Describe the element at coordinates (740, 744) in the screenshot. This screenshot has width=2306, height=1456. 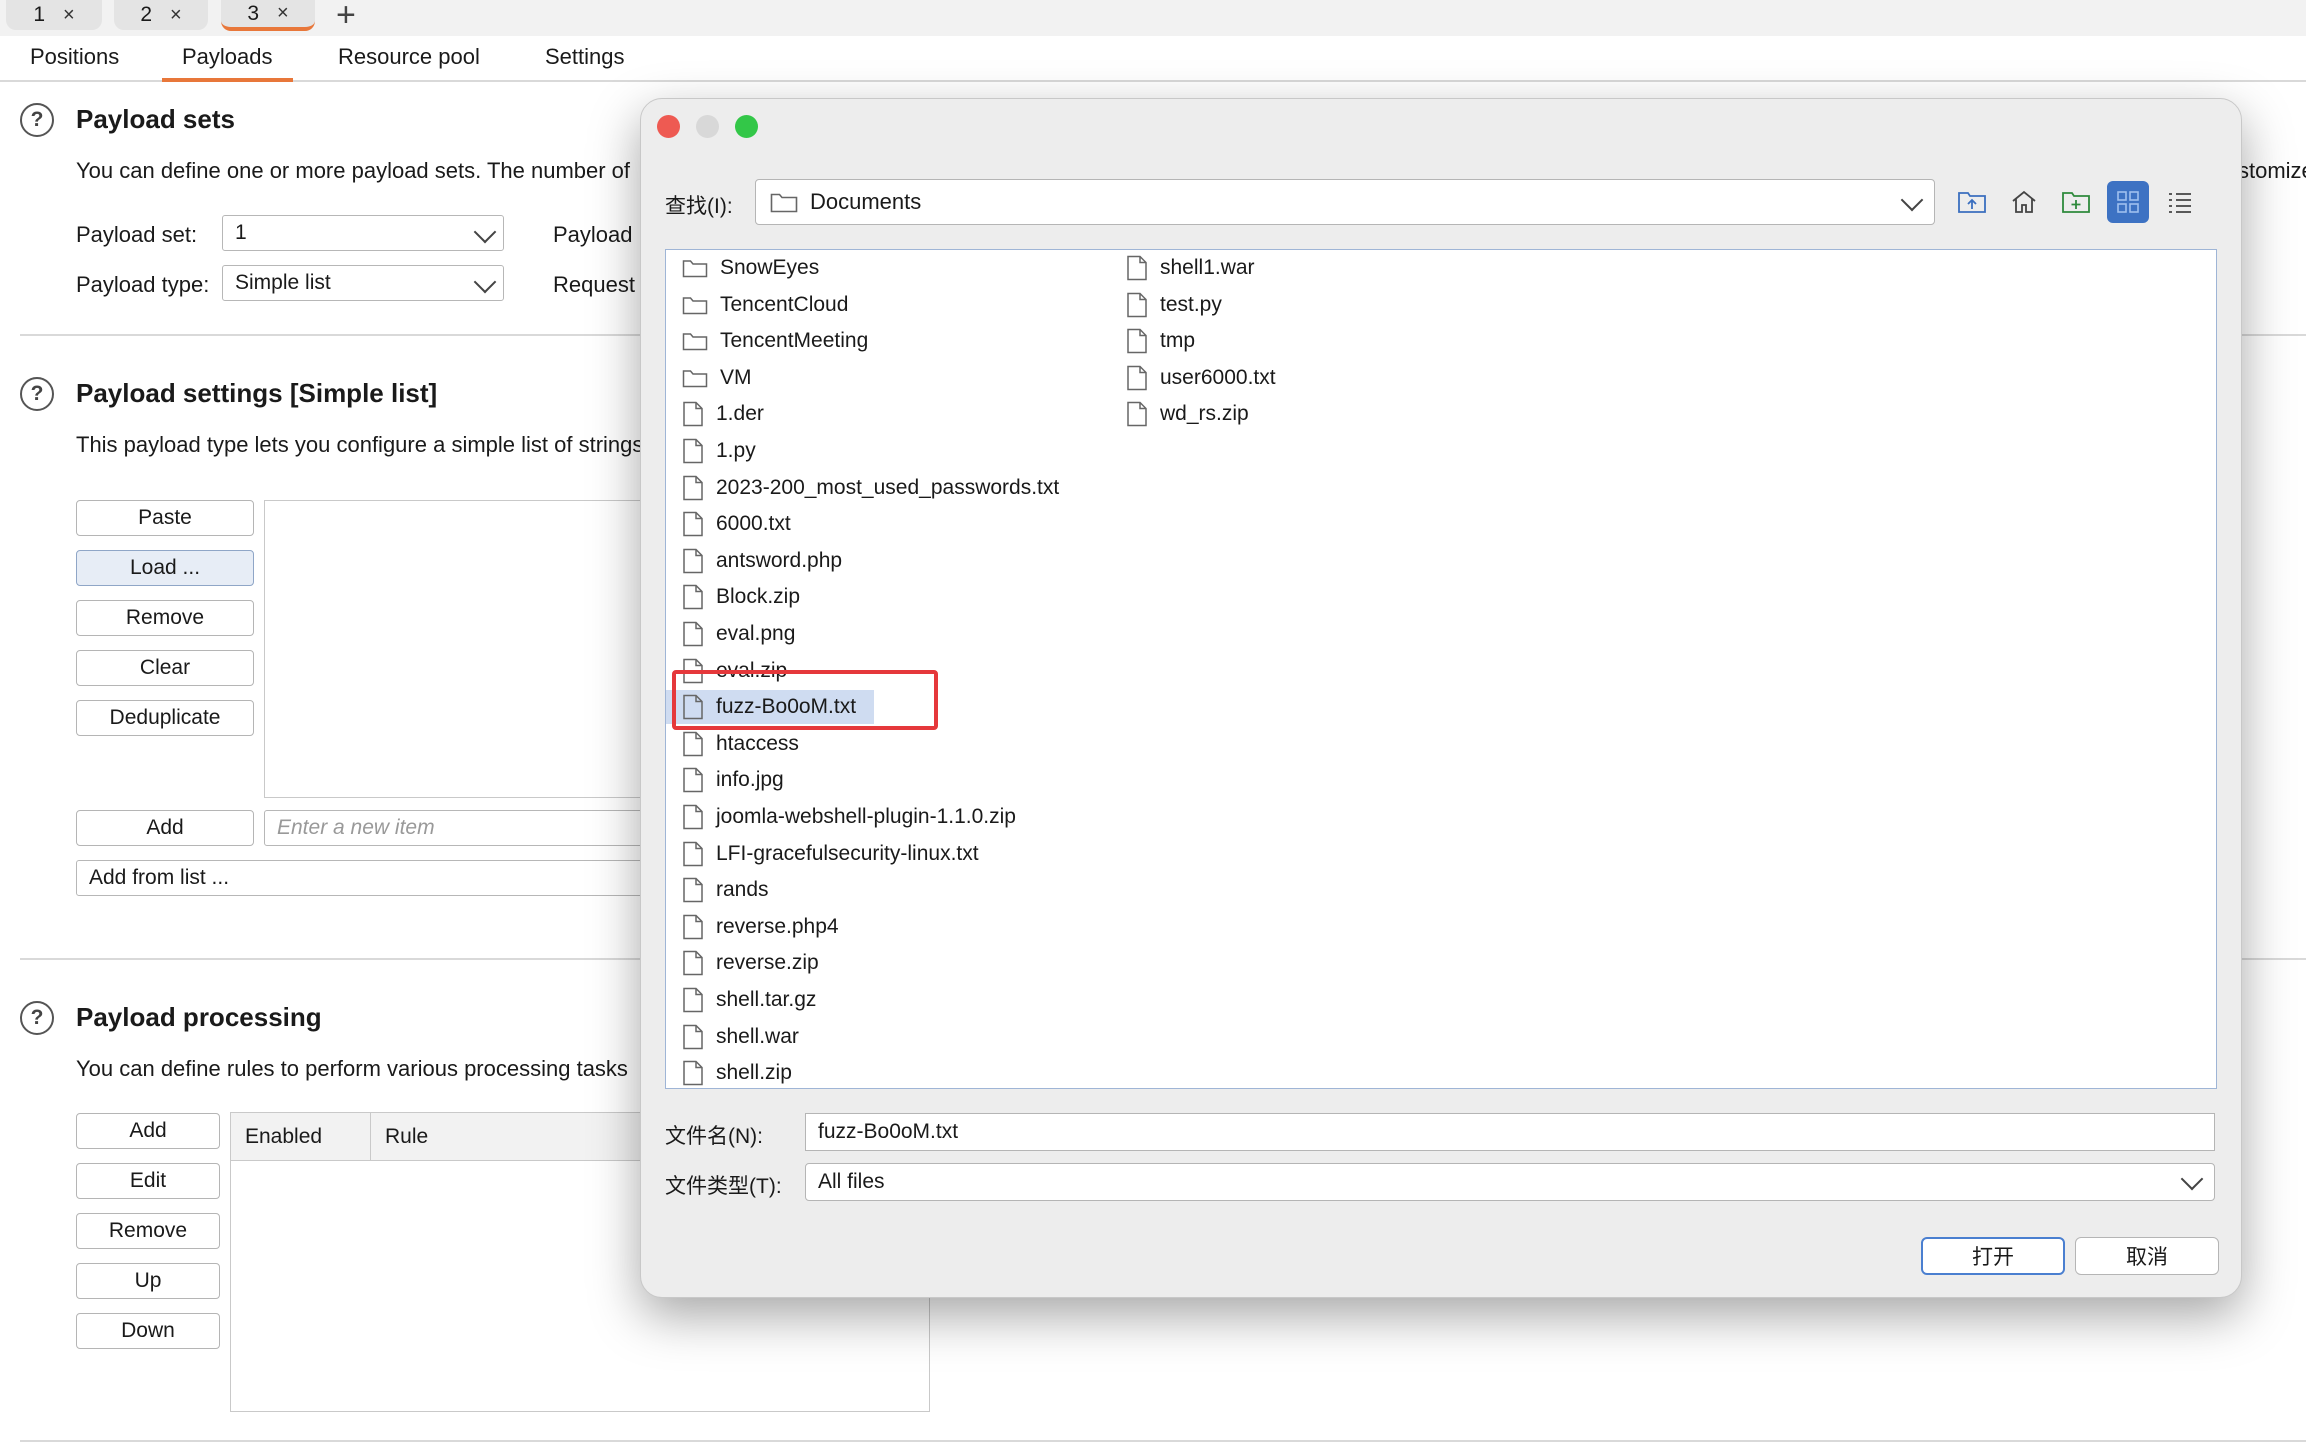
I see `file-item: htaccess` at that location.